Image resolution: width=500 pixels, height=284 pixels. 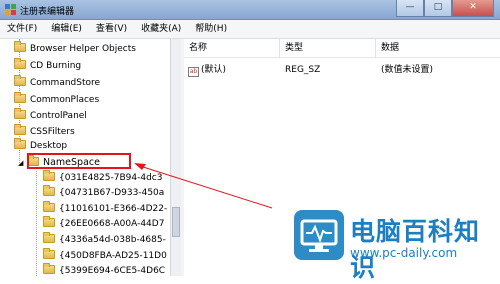 What do you see at coordinates (44, 132) in the screenshot?
I see `tree-item-cssfilters: CSSFilters` at bounding box center [44, 132].